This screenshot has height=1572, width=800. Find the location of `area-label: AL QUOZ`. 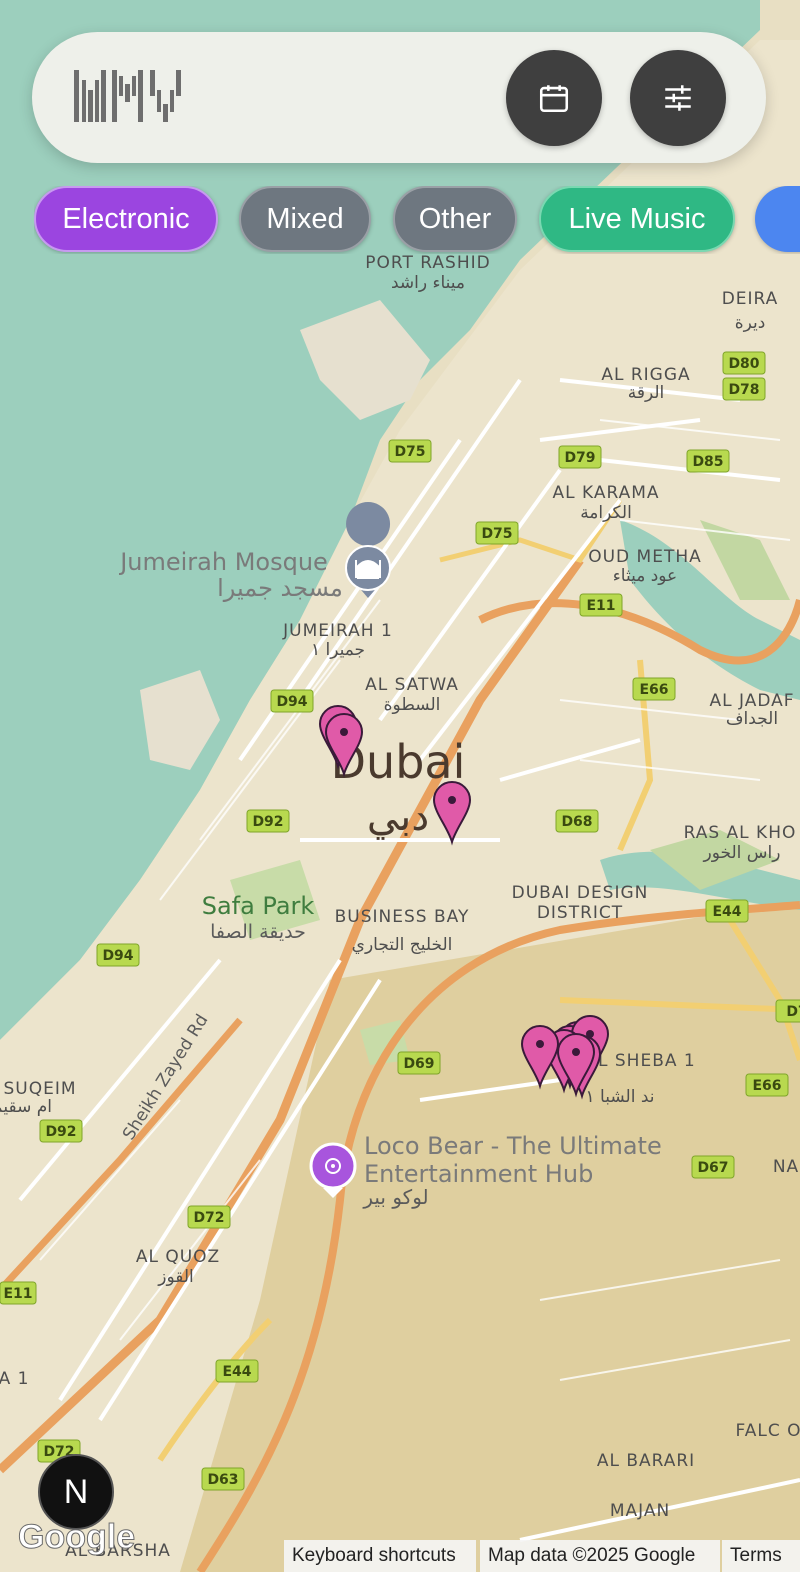

area-label: AL QUOZ is located at coordinates (178, 1257).